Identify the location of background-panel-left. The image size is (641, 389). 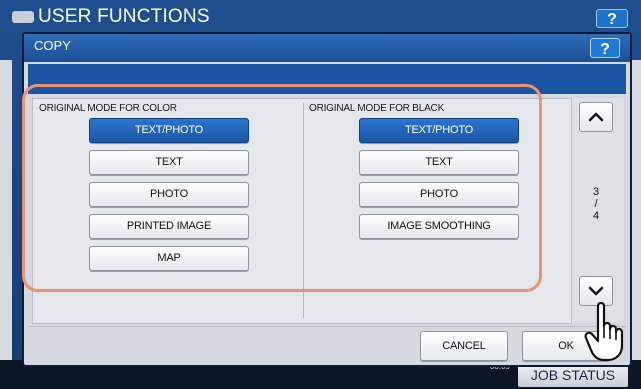
(6, 210).